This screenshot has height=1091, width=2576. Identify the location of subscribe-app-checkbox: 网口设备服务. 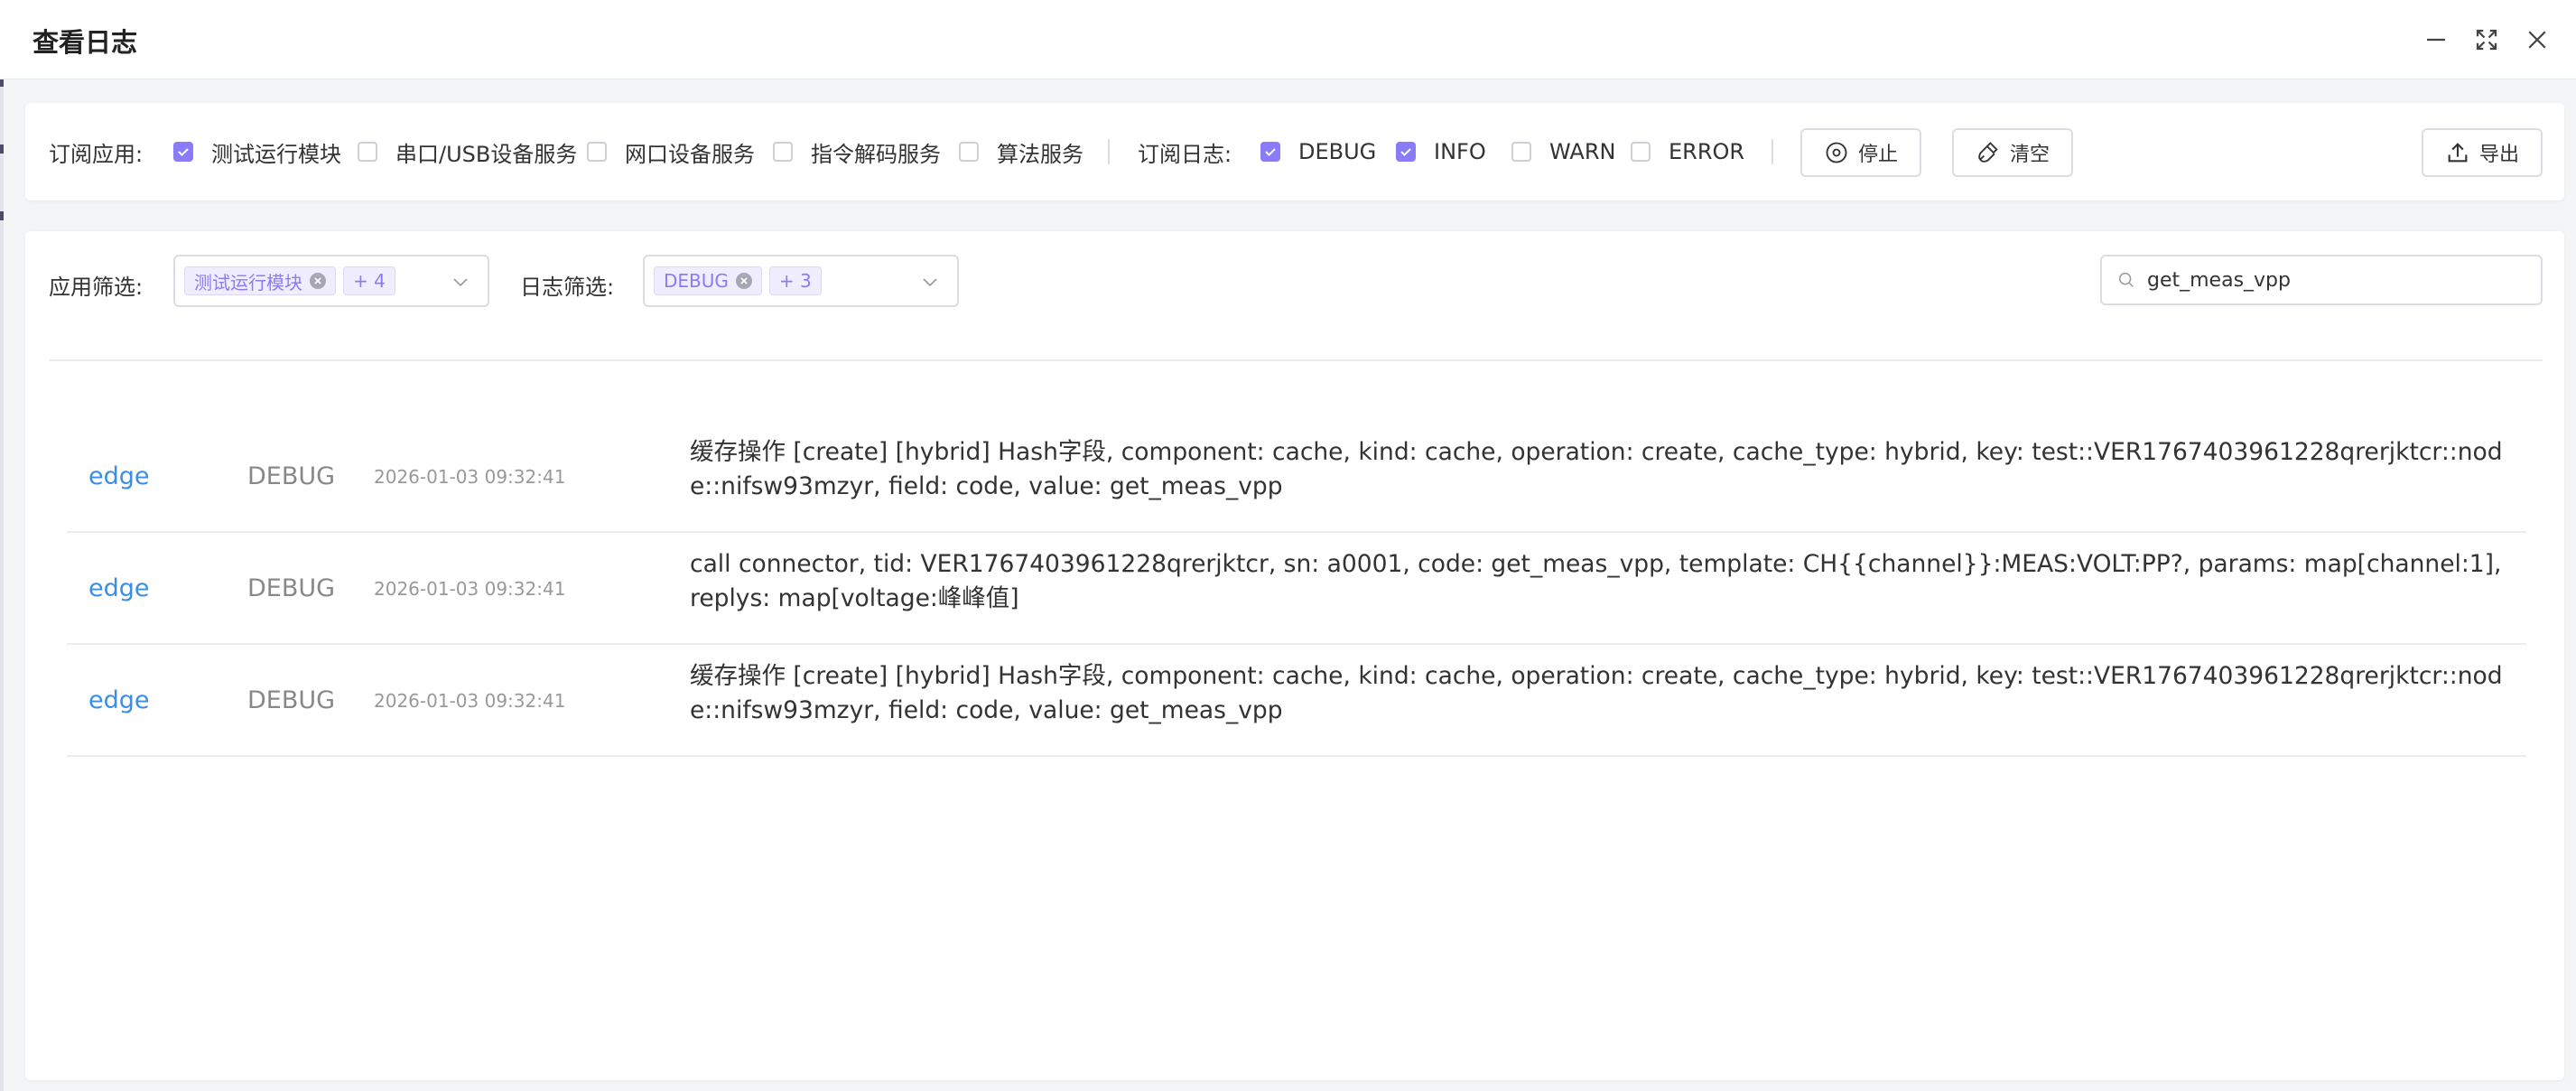
(671, 152).